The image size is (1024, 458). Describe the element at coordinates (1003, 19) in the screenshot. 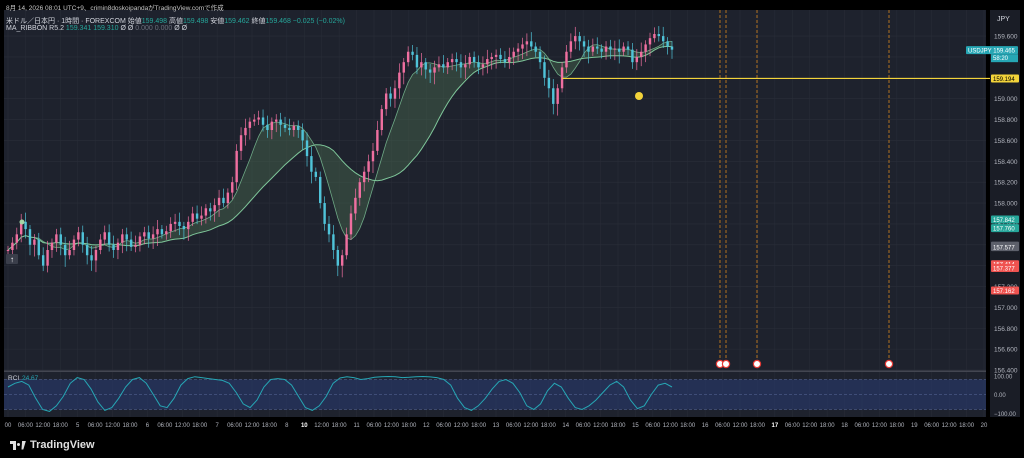

I see `currency-label: JPY` at that location.